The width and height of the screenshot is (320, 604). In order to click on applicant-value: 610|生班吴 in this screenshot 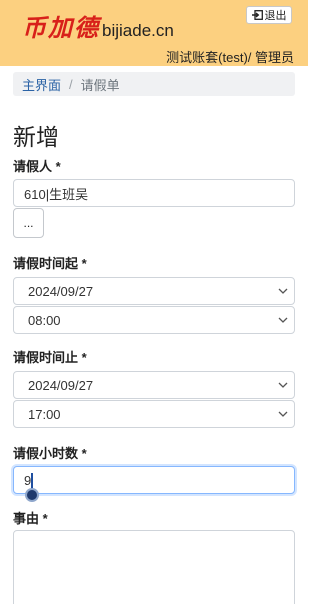, I will do `click(56, 194)`.